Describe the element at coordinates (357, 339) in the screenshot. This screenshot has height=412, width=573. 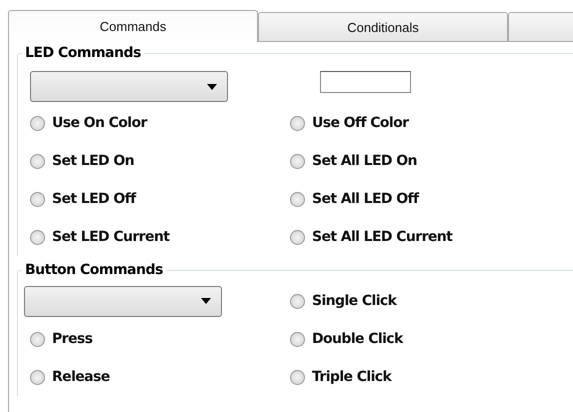
I see `option-label: Double Click` at that location.